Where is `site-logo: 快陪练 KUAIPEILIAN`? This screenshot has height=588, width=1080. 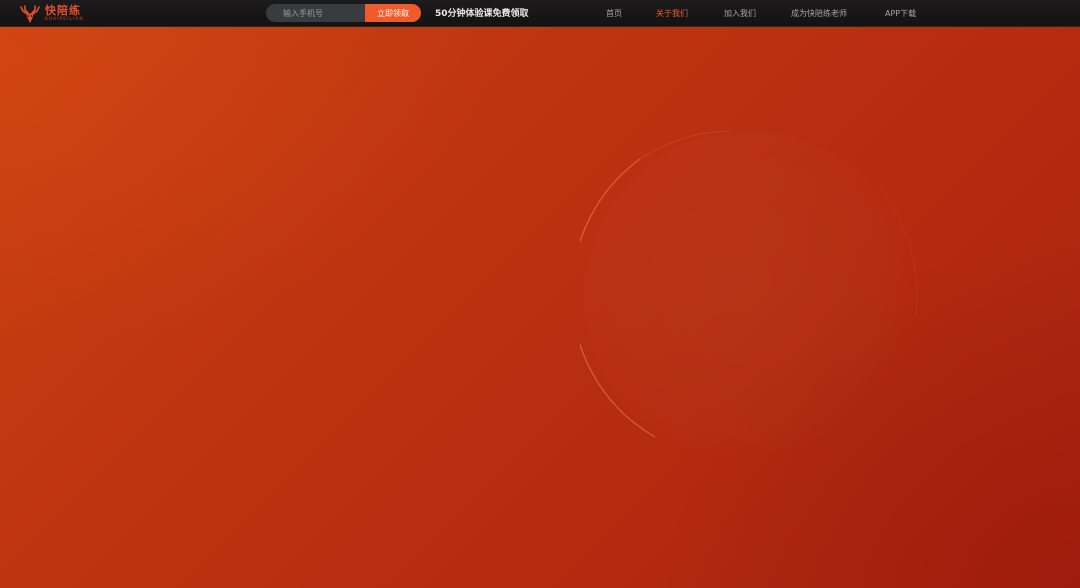 site-logo: 快陪练 KUAIPEILIAN is located at coordinates (51, 13).